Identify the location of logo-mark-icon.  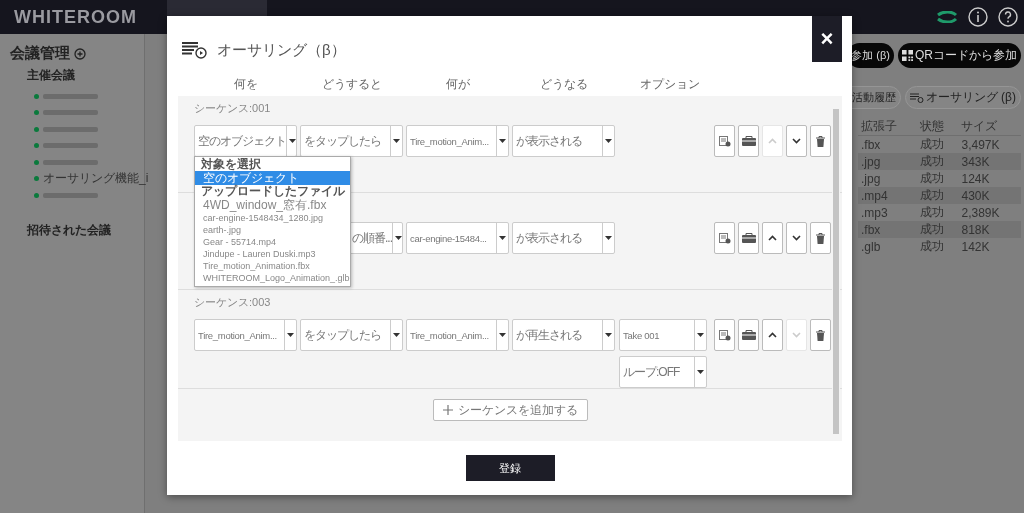
(947, 17).